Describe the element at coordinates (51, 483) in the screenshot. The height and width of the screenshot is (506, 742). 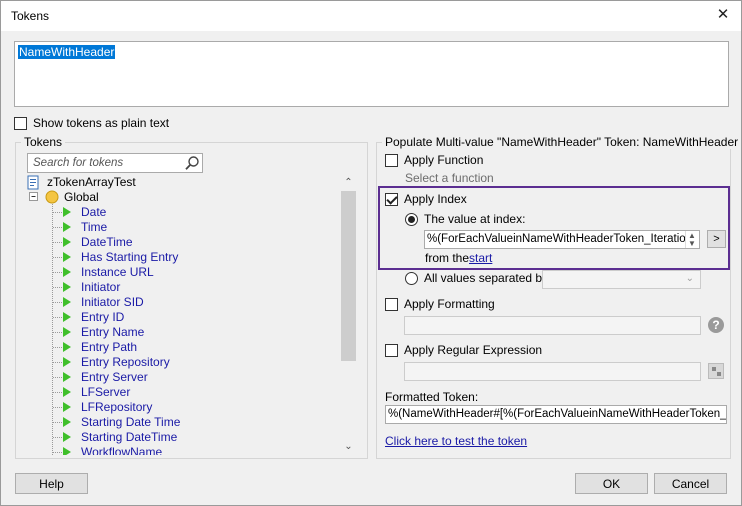
I see `help-button: Help` at that location.